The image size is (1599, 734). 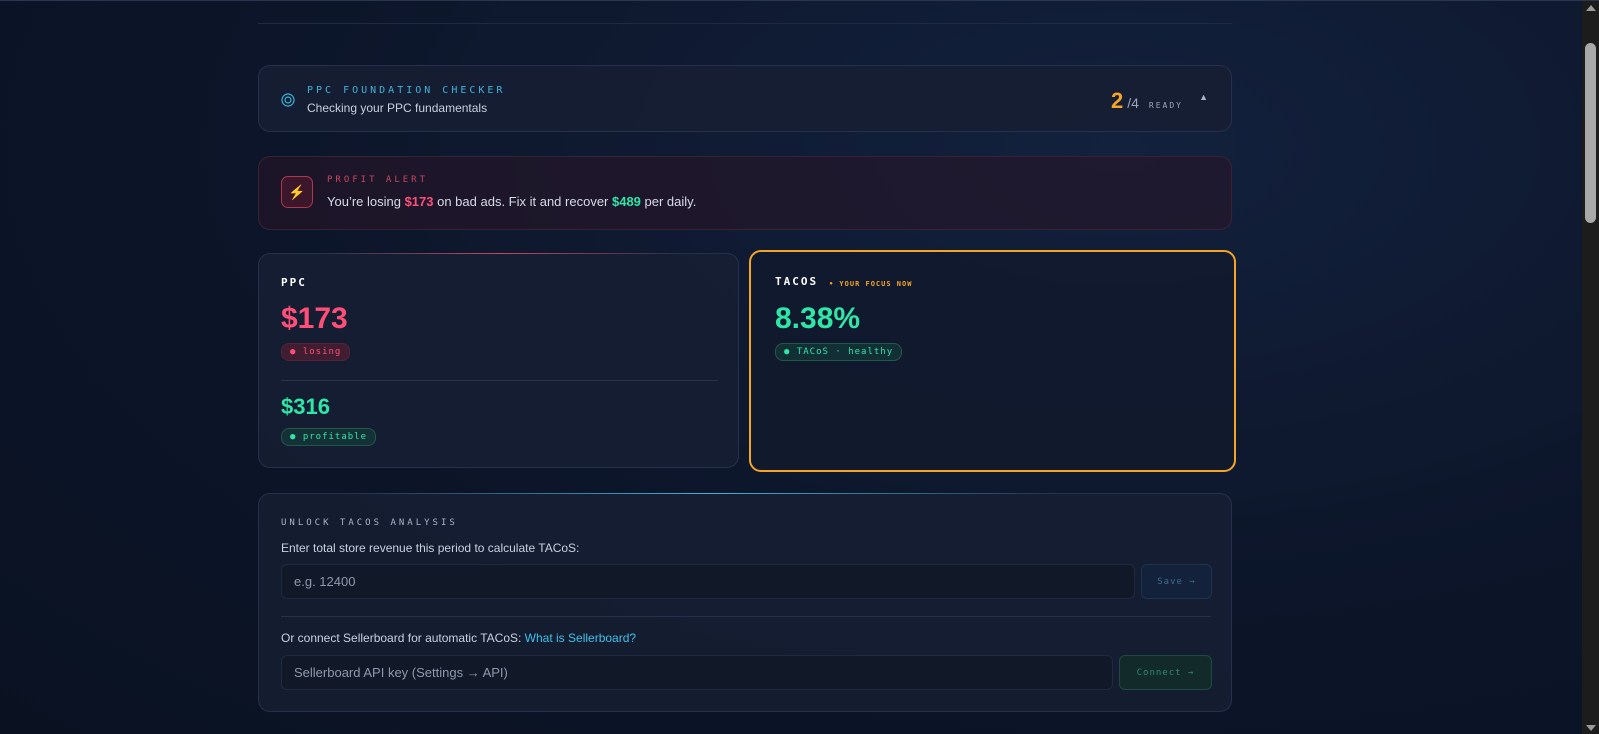 What do you see at coordinates (871, 284) in the screenshot?
I see `focus-badge: • YOUR FOCUS NOW` at bounding box center [871, 284].